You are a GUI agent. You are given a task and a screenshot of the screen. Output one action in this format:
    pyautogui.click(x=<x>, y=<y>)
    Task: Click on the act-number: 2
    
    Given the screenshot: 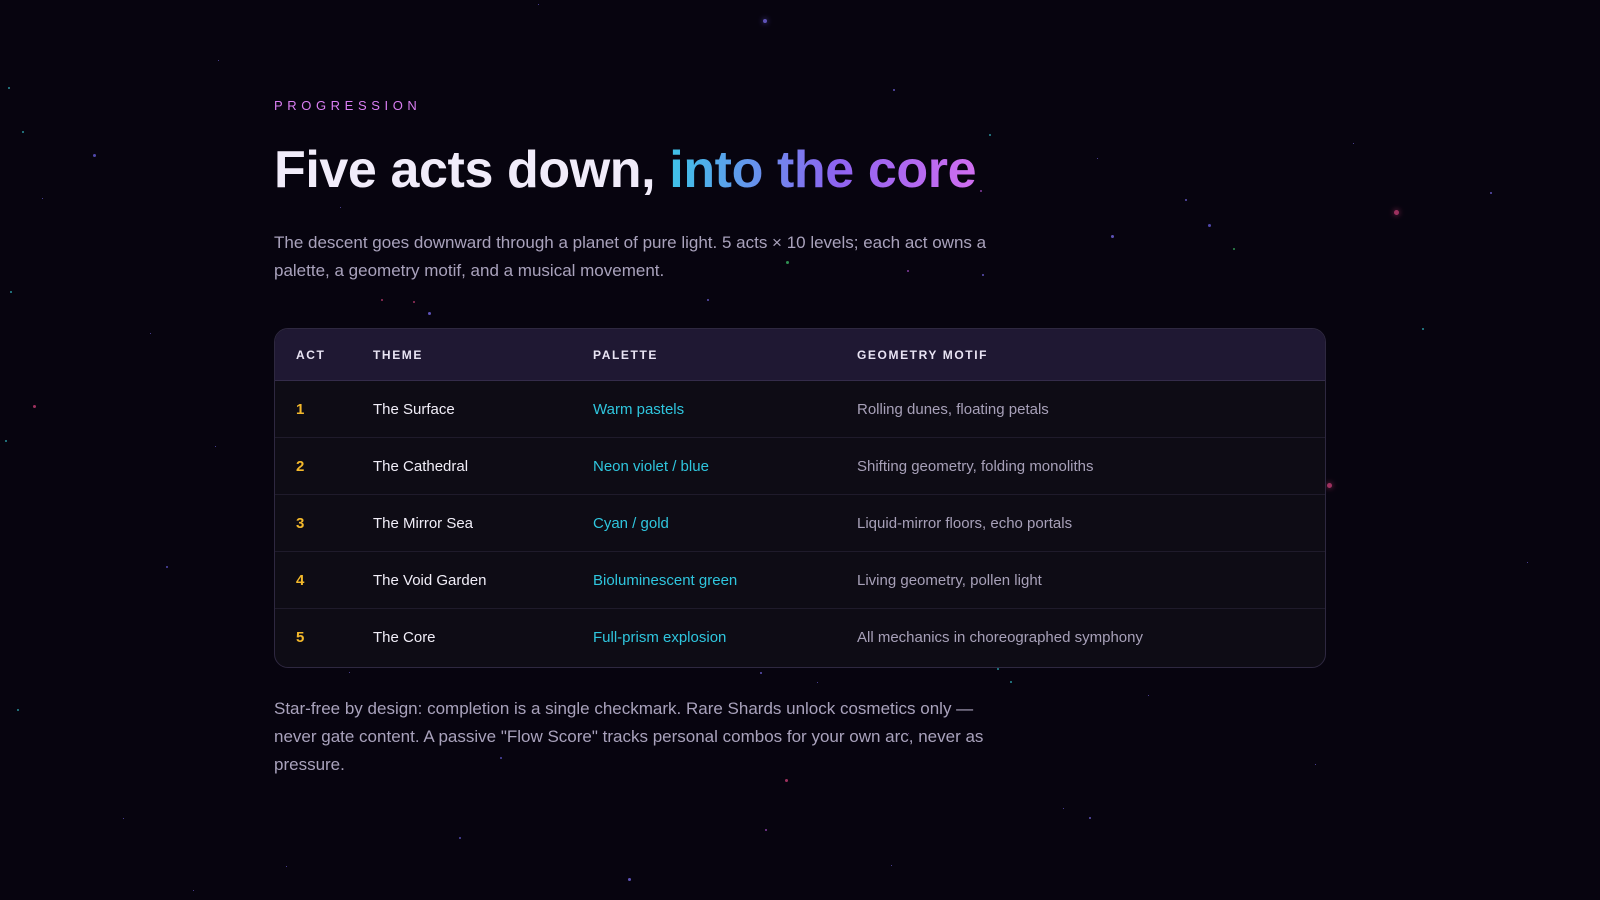 What is the action you would take?
    pyautogui.click(x=300, y=466)
    